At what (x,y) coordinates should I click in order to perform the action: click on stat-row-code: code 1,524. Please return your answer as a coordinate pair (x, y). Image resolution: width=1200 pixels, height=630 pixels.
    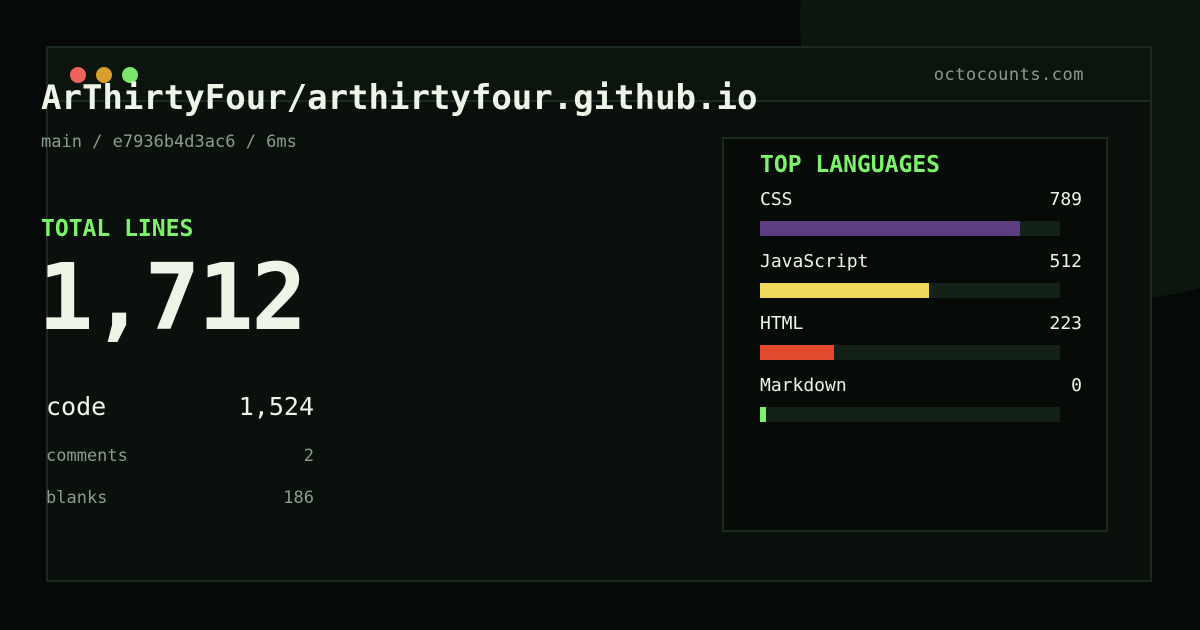
    Looking at the image, I should click on (180, 406).